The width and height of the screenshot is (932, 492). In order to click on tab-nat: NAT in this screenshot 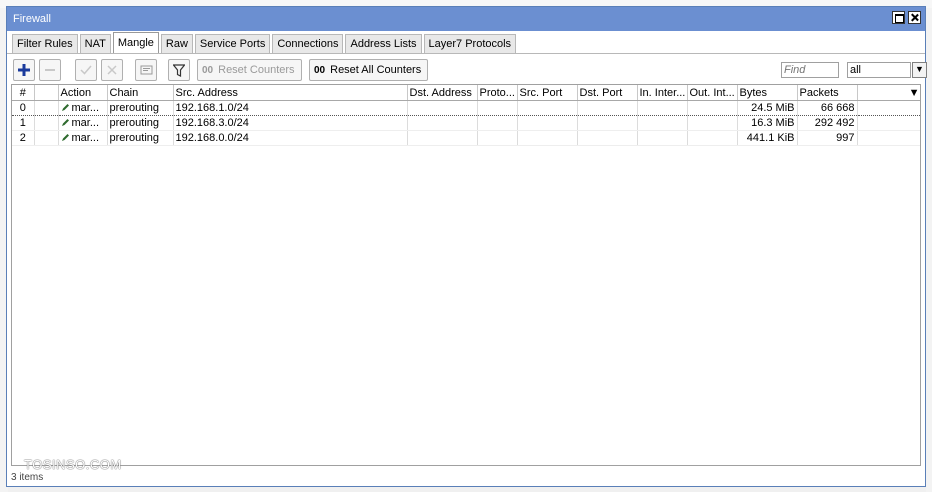, I will do `click(95, 43)`.